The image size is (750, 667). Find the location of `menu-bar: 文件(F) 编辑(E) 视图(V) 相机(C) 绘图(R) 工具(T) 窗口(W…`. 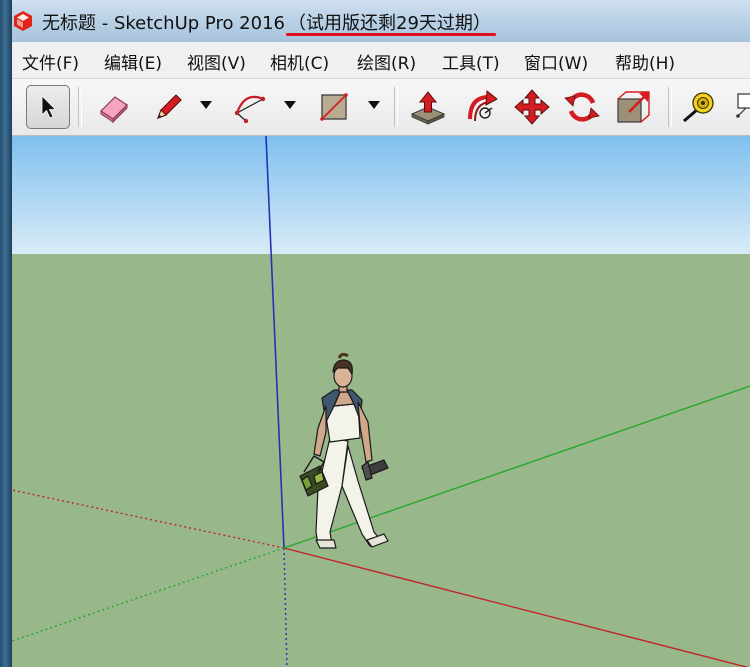

menu-bar: 文件(F) 编辑(E) 视图(V) 相机(C) 绘图(R) 工具(T) 窗口(W… is located at coordinates (381, 60).